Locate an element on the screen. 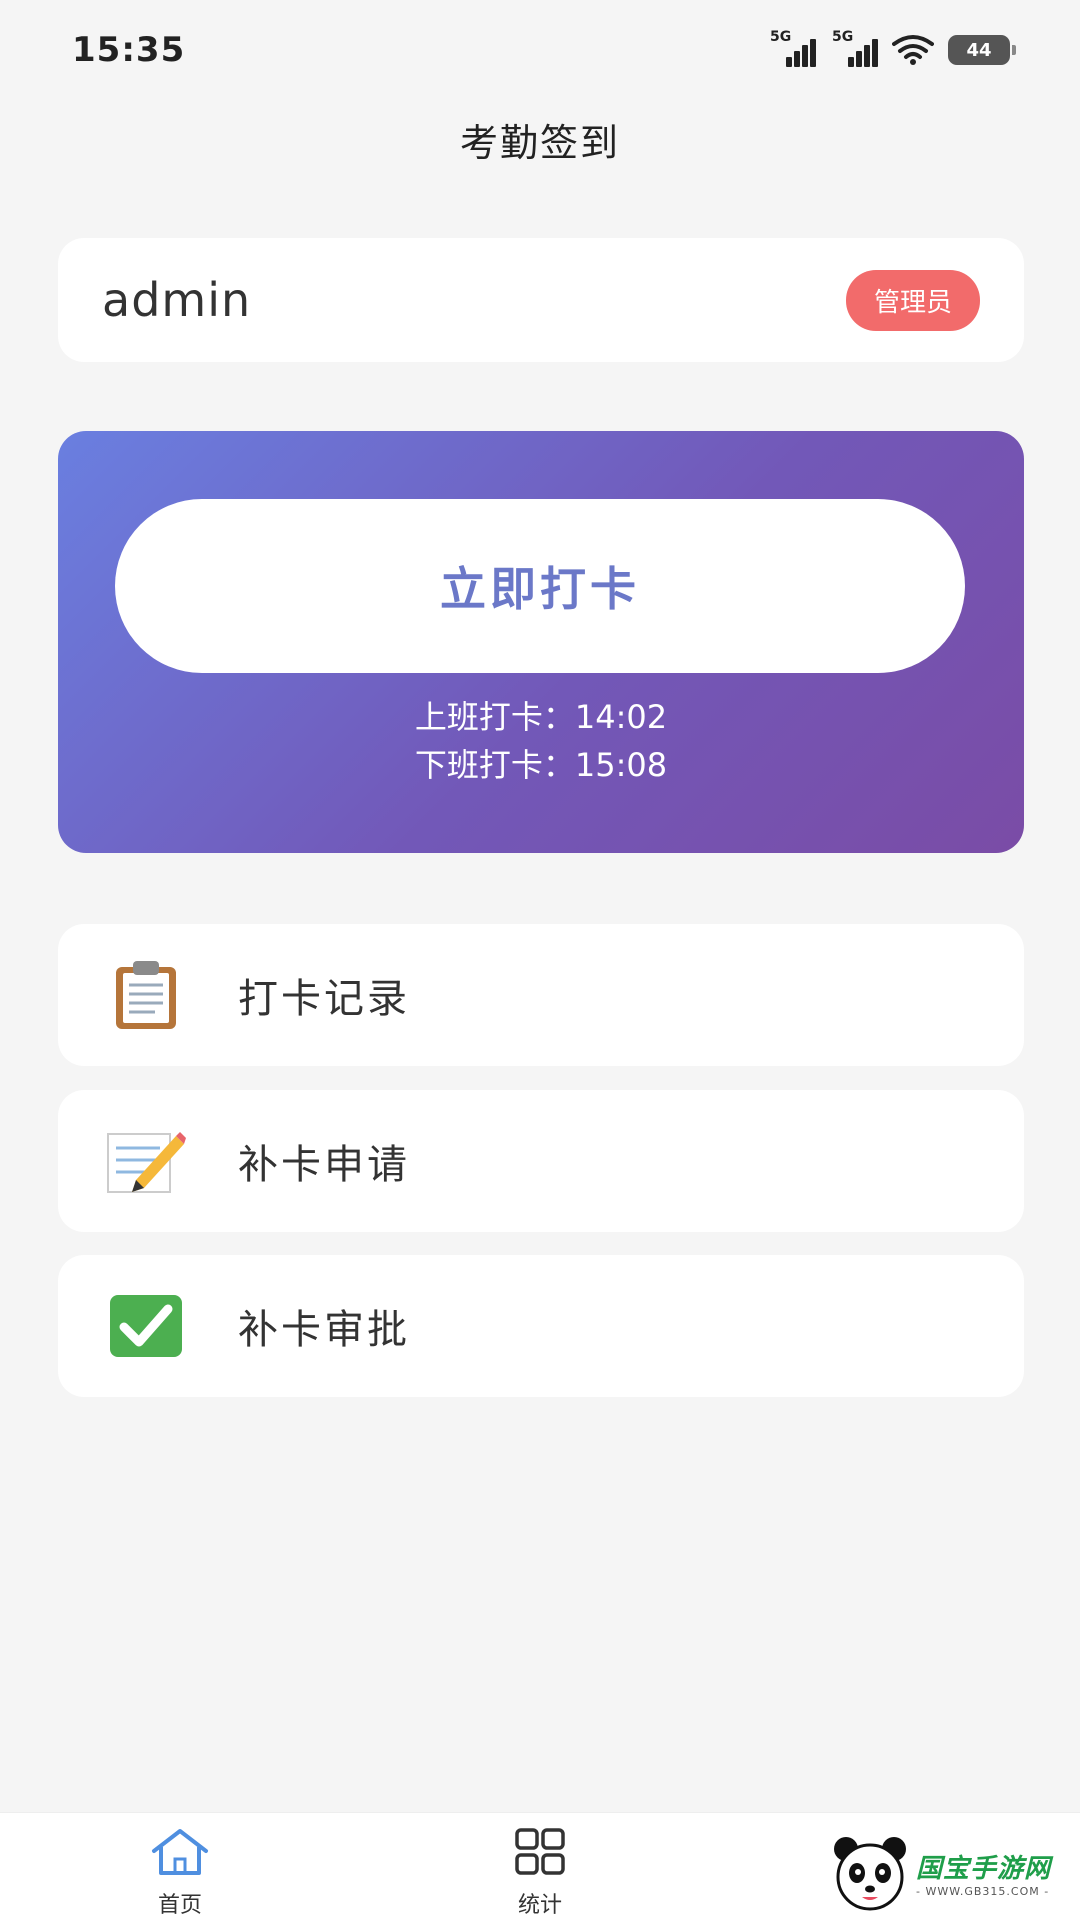 This screenshot has height=1920, width=1080. panda-icon is located at coordinates (870, 1874).